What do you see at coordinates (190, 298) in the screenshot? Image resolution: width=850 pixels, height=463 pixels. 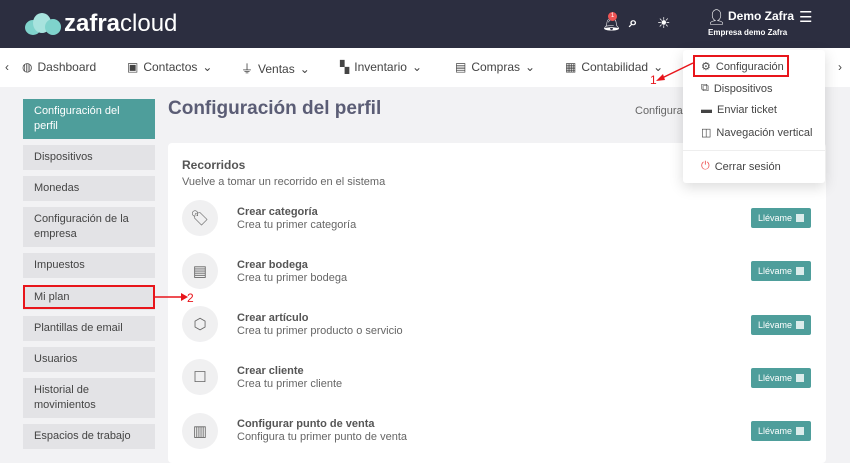 I see `annotation-2: 2` at bounding box center [190, 298].